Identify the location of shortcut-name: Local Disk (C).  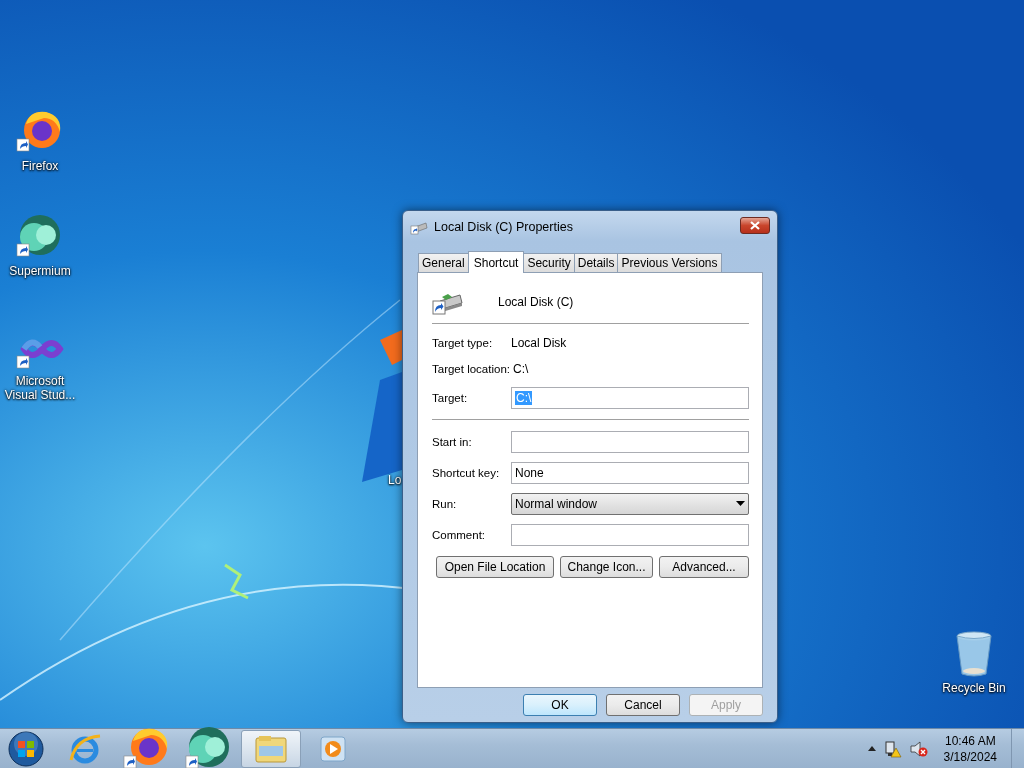
(536, 302).